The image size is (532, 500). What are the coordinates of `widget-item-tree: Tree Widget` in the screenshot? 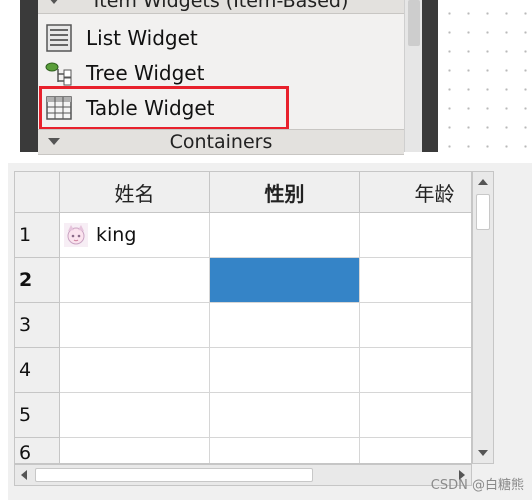 It's located at (124, 73).